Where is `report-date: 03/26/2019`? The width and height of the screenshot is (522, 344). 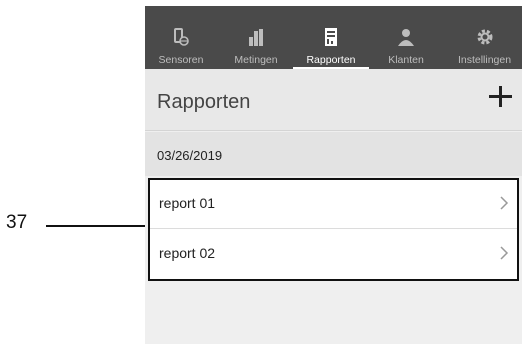
report-date: 03/26/2019 is located at coordinates (190, 155).